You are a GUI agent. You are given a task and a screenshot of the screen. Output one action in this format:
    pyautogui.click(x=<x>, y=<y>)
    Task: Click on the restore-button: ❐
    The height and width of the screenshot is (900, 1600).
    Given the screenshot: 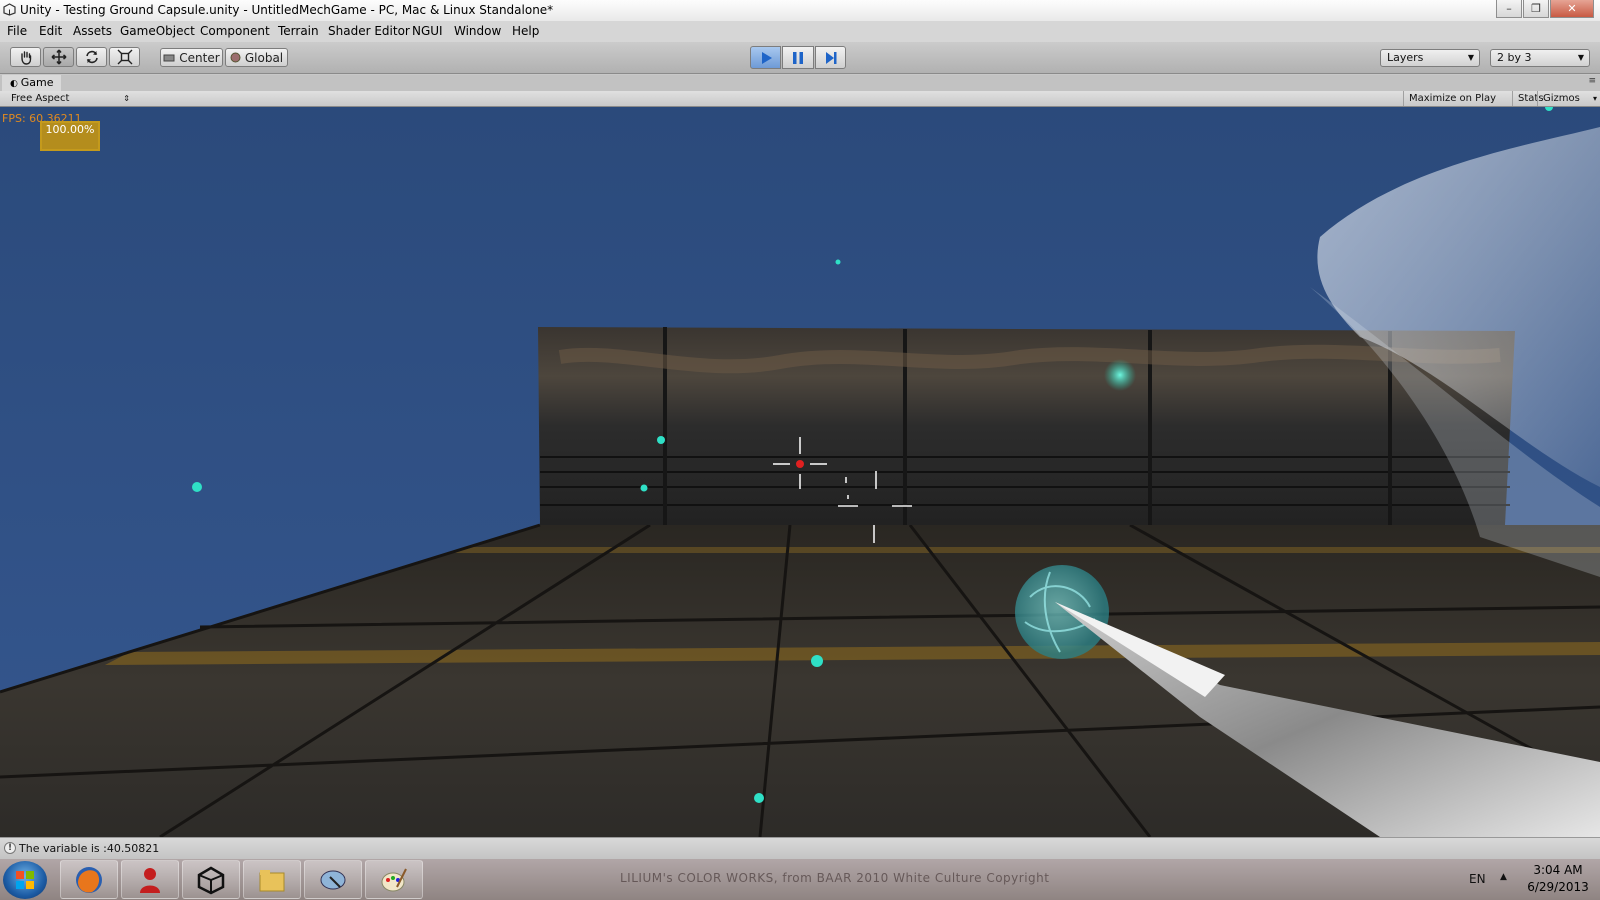 What is the action you would take?
    pyautogui.click(x=1536, y=9)
    